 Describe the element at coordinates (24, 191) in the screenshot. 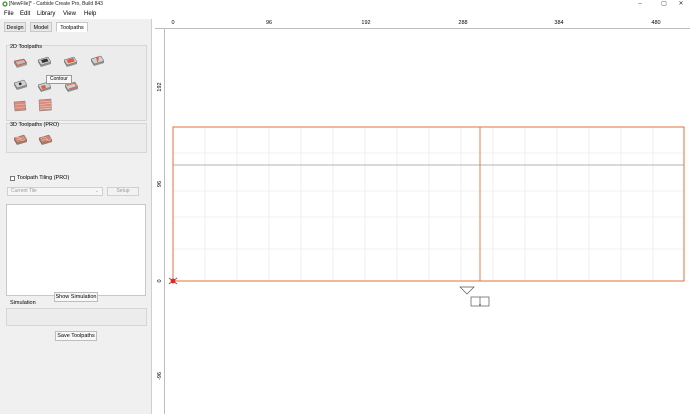

I see `current-tile-value: Current Tile` at that location.